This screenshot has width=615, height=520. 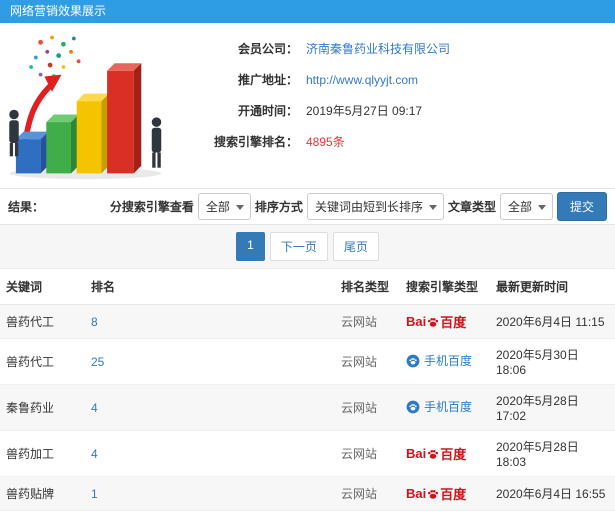 I want to click on filter-bar: 结果： 分搜索引擎查看 全部 排序方式 关键词由短到长排序 文章类型 全部 提交, so click(x=307, y=206).